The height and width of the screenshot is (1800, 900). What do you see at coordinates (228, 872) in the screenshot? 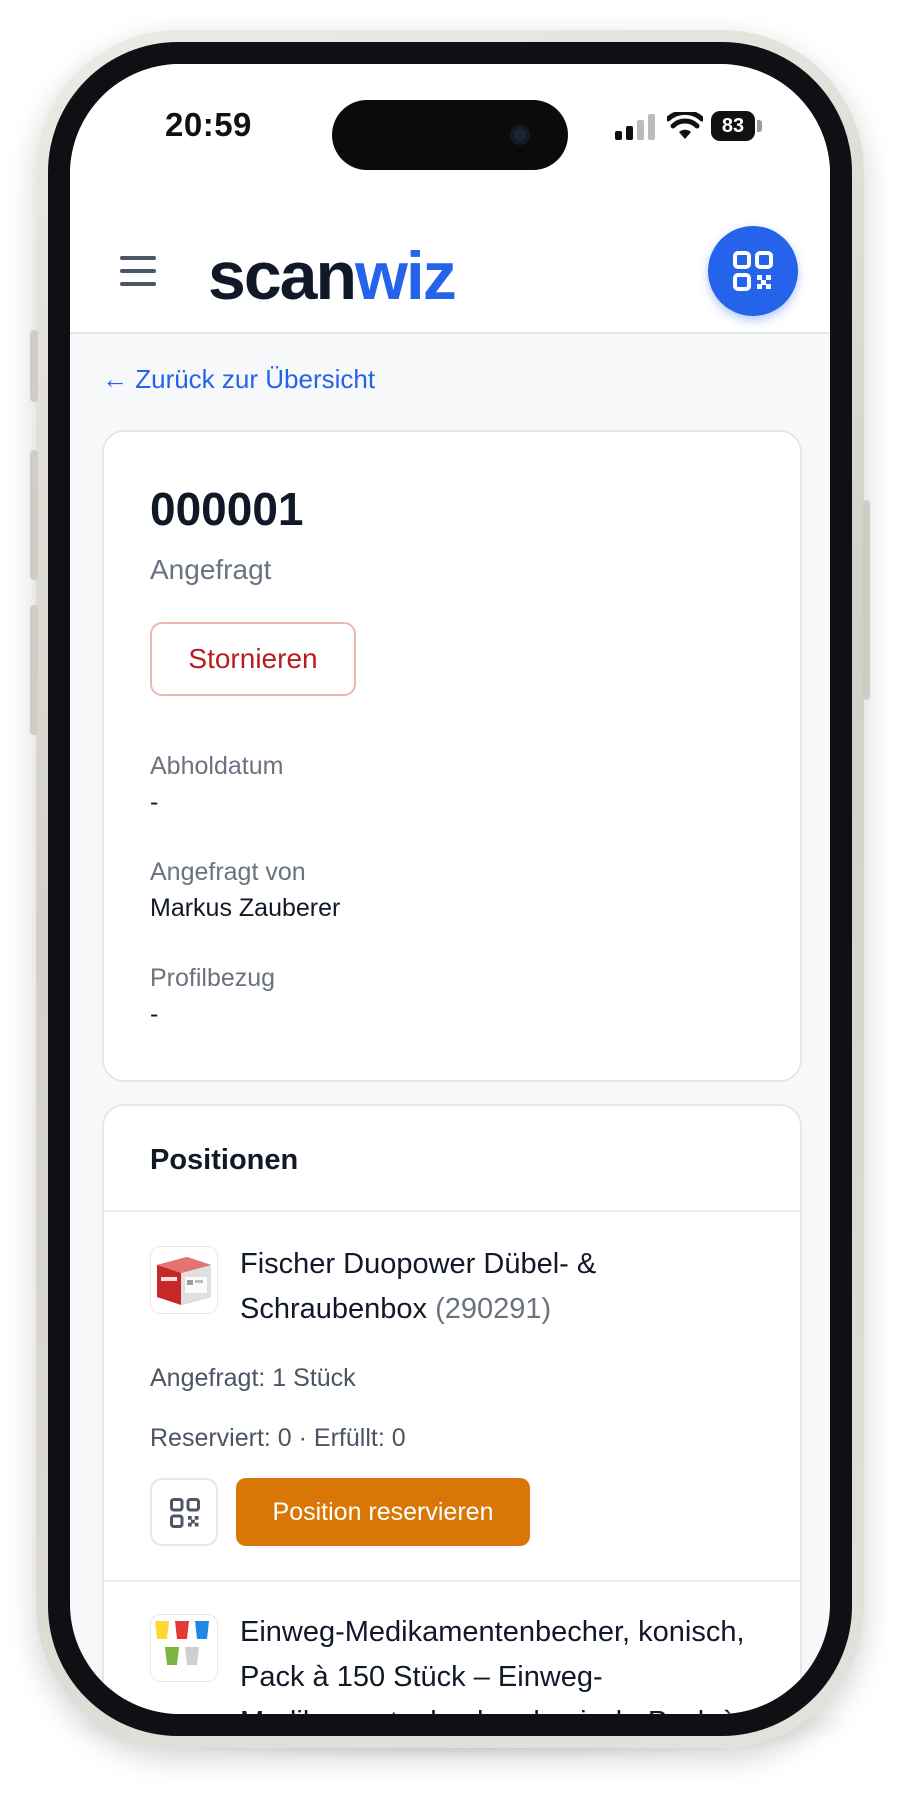
I see `requested-by-label: Angefragt von` at bounding box center [228, 872].